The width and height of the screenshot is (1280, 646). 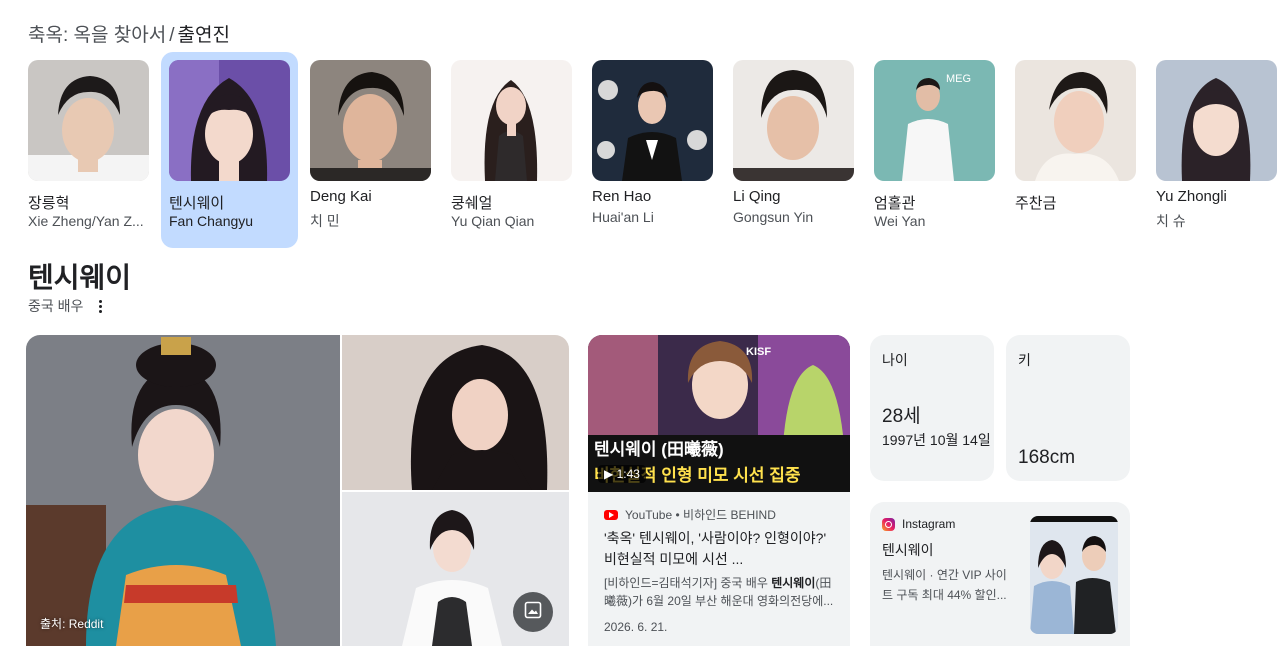 I want to click on instagram-source-text: Instagram, so click(x=929, y=524).